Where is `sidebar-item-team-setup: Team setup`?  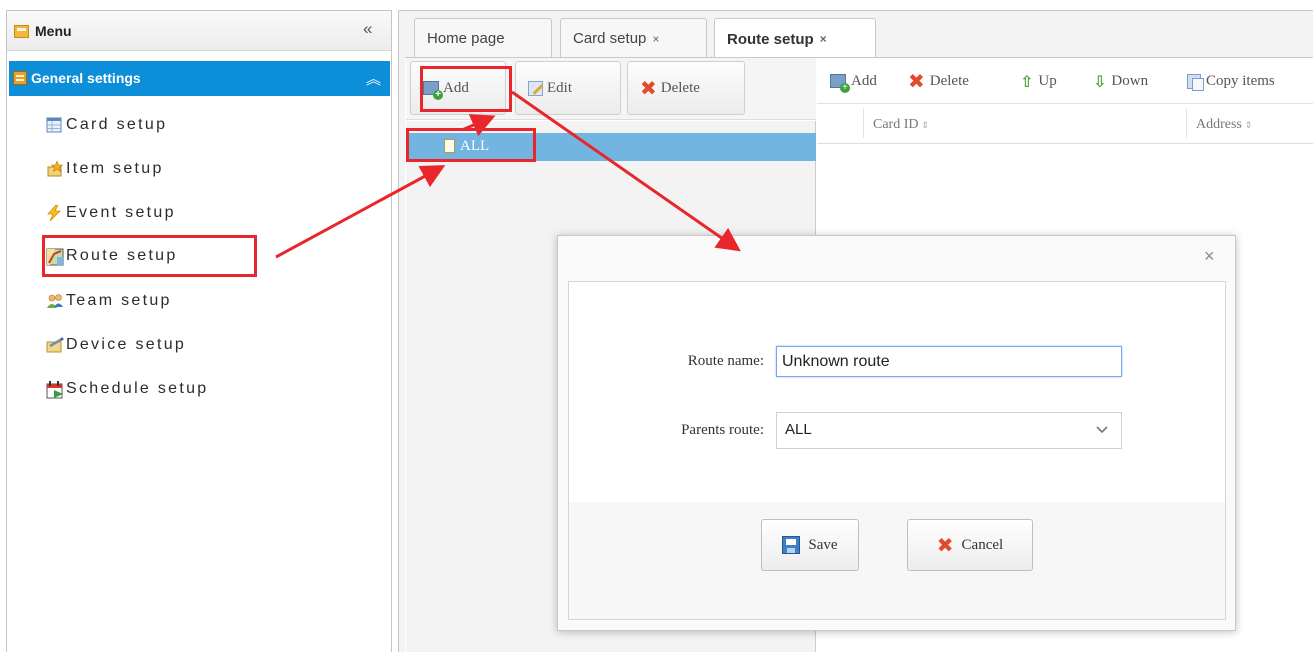
sidebar-item-team-setup: Team setup is located at coordinates (109, 301).